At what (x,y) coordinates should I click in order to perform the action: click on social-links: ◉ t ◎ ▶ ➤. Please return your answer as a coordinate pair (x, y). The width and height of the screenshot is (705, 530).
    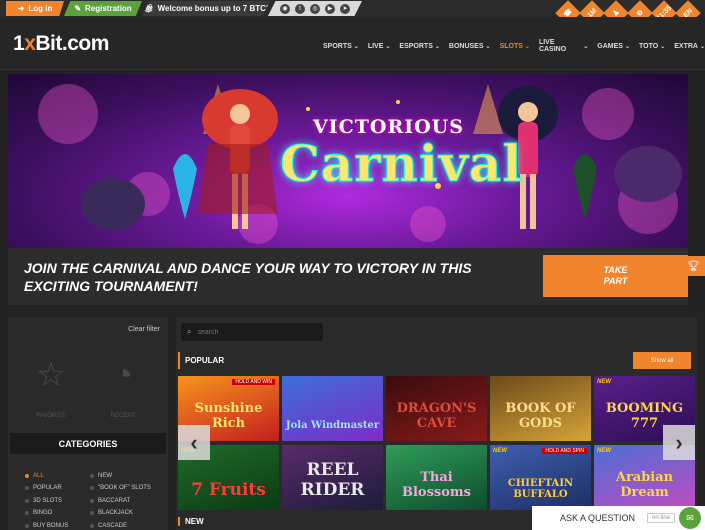
    Looking at the image, I should click on (315, 8).